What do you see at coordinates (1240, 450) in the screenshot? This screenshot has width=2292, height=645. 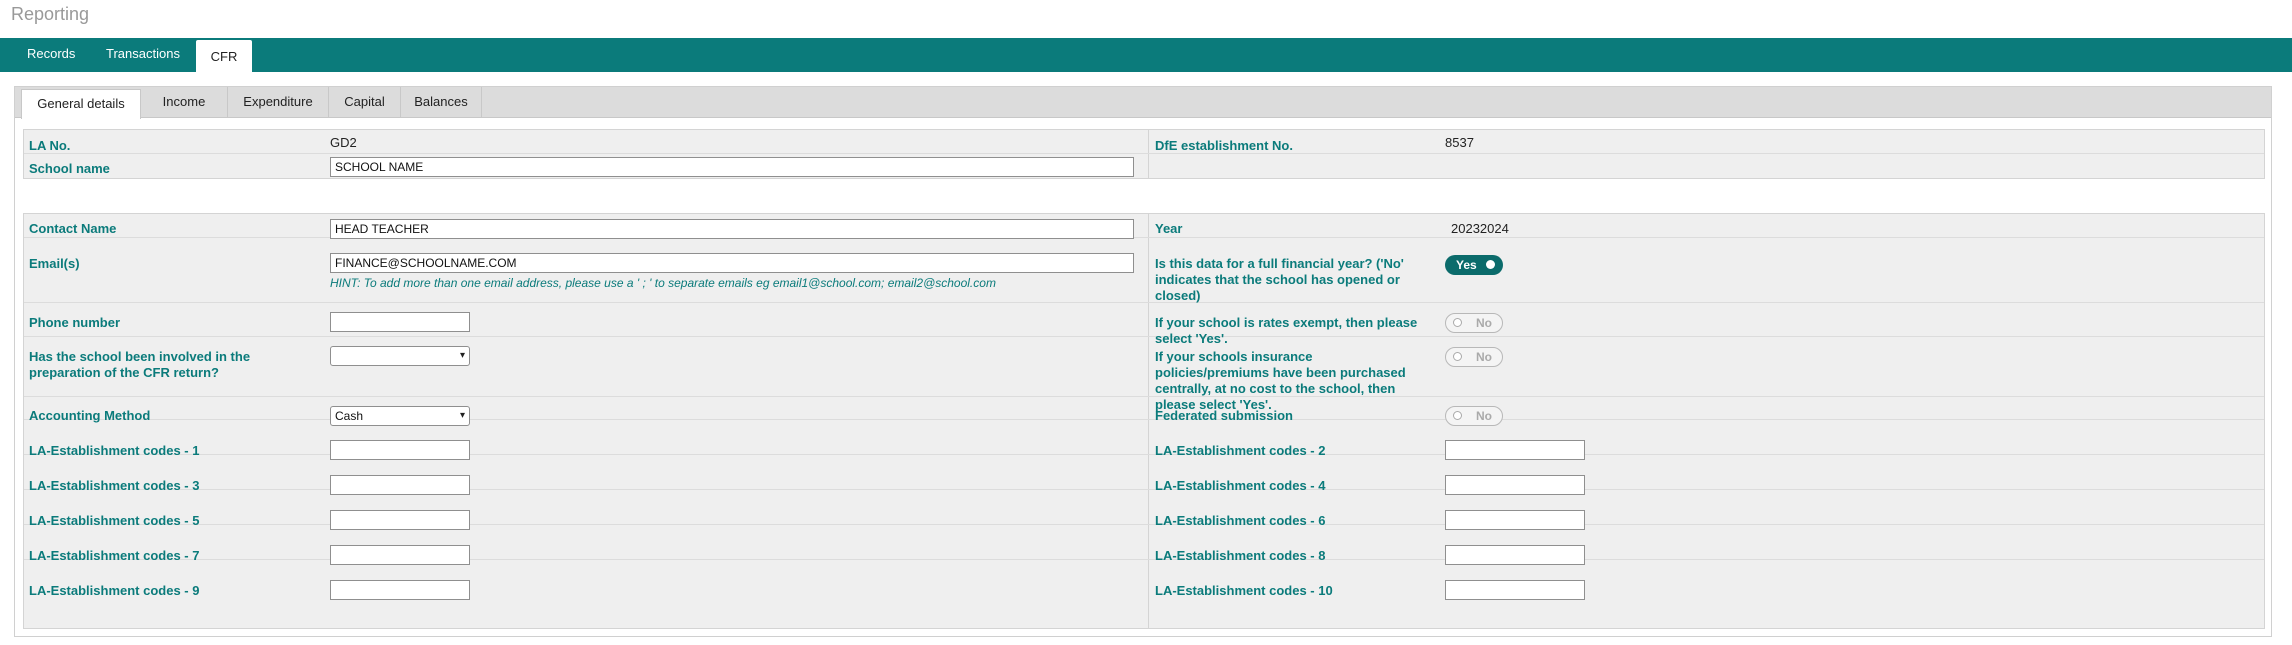 I see `la-code-2-label: LA-Establishment codes - 2` at bounding box center [1240, 450].